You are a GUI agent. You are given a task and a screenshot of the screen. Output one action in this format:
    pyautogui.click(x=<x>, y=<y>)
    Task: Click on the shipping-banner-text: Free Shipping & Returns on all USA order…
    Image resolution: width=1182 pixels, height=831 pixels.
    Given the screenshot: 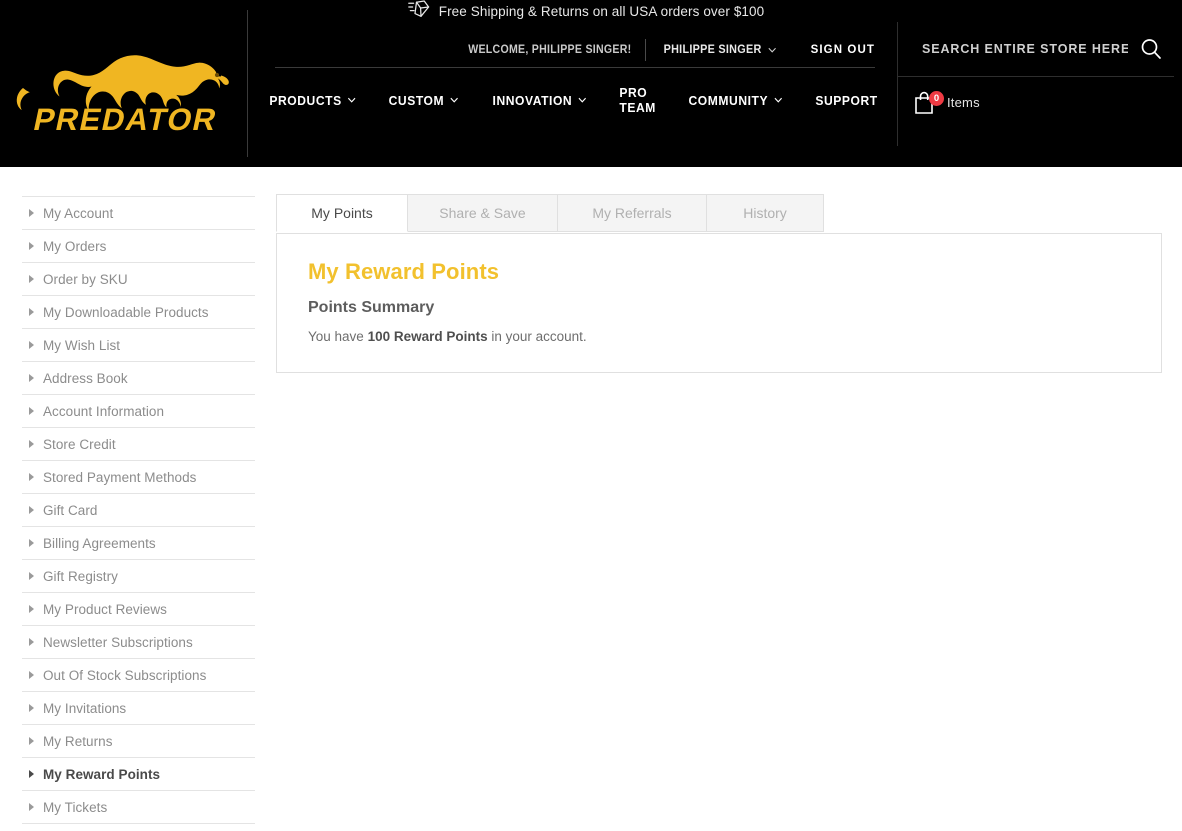 What is the action you would take?
    pyautogui.click(x=601, y=11)
    